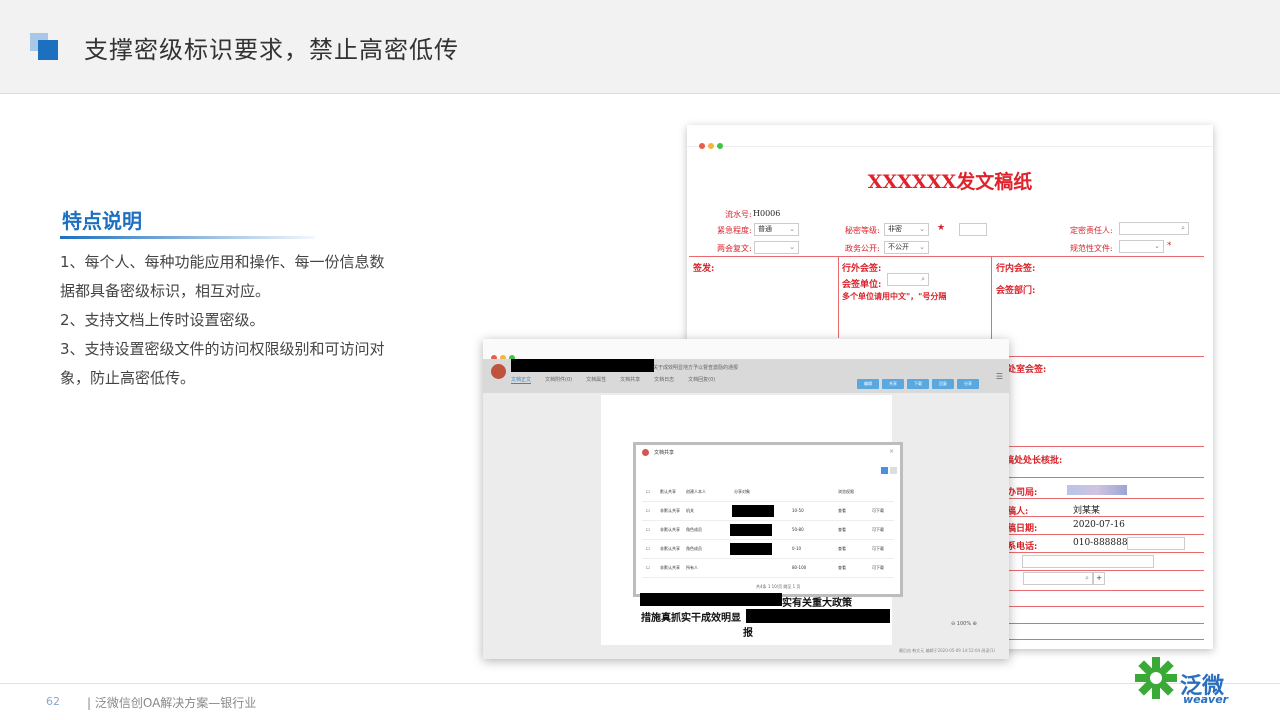 Image resolution: width=1280 pixels, height=720 pixels. What do you see at coordinates (1099, 578) in the screenshot?
I see `add-icon: +` at bounding box center [1099, 578].